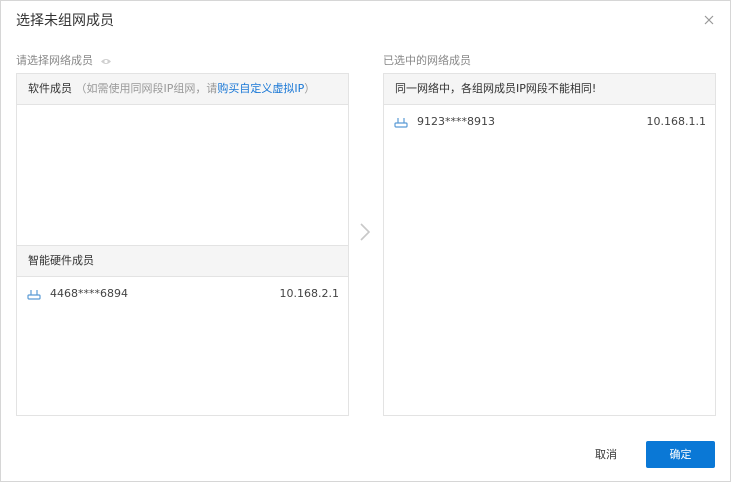 This screenshot has height=482, width=731. Describe the element at coordinates (676, 121) in the screenshot. I see `member-ip: 10.168.1.1` at that location.